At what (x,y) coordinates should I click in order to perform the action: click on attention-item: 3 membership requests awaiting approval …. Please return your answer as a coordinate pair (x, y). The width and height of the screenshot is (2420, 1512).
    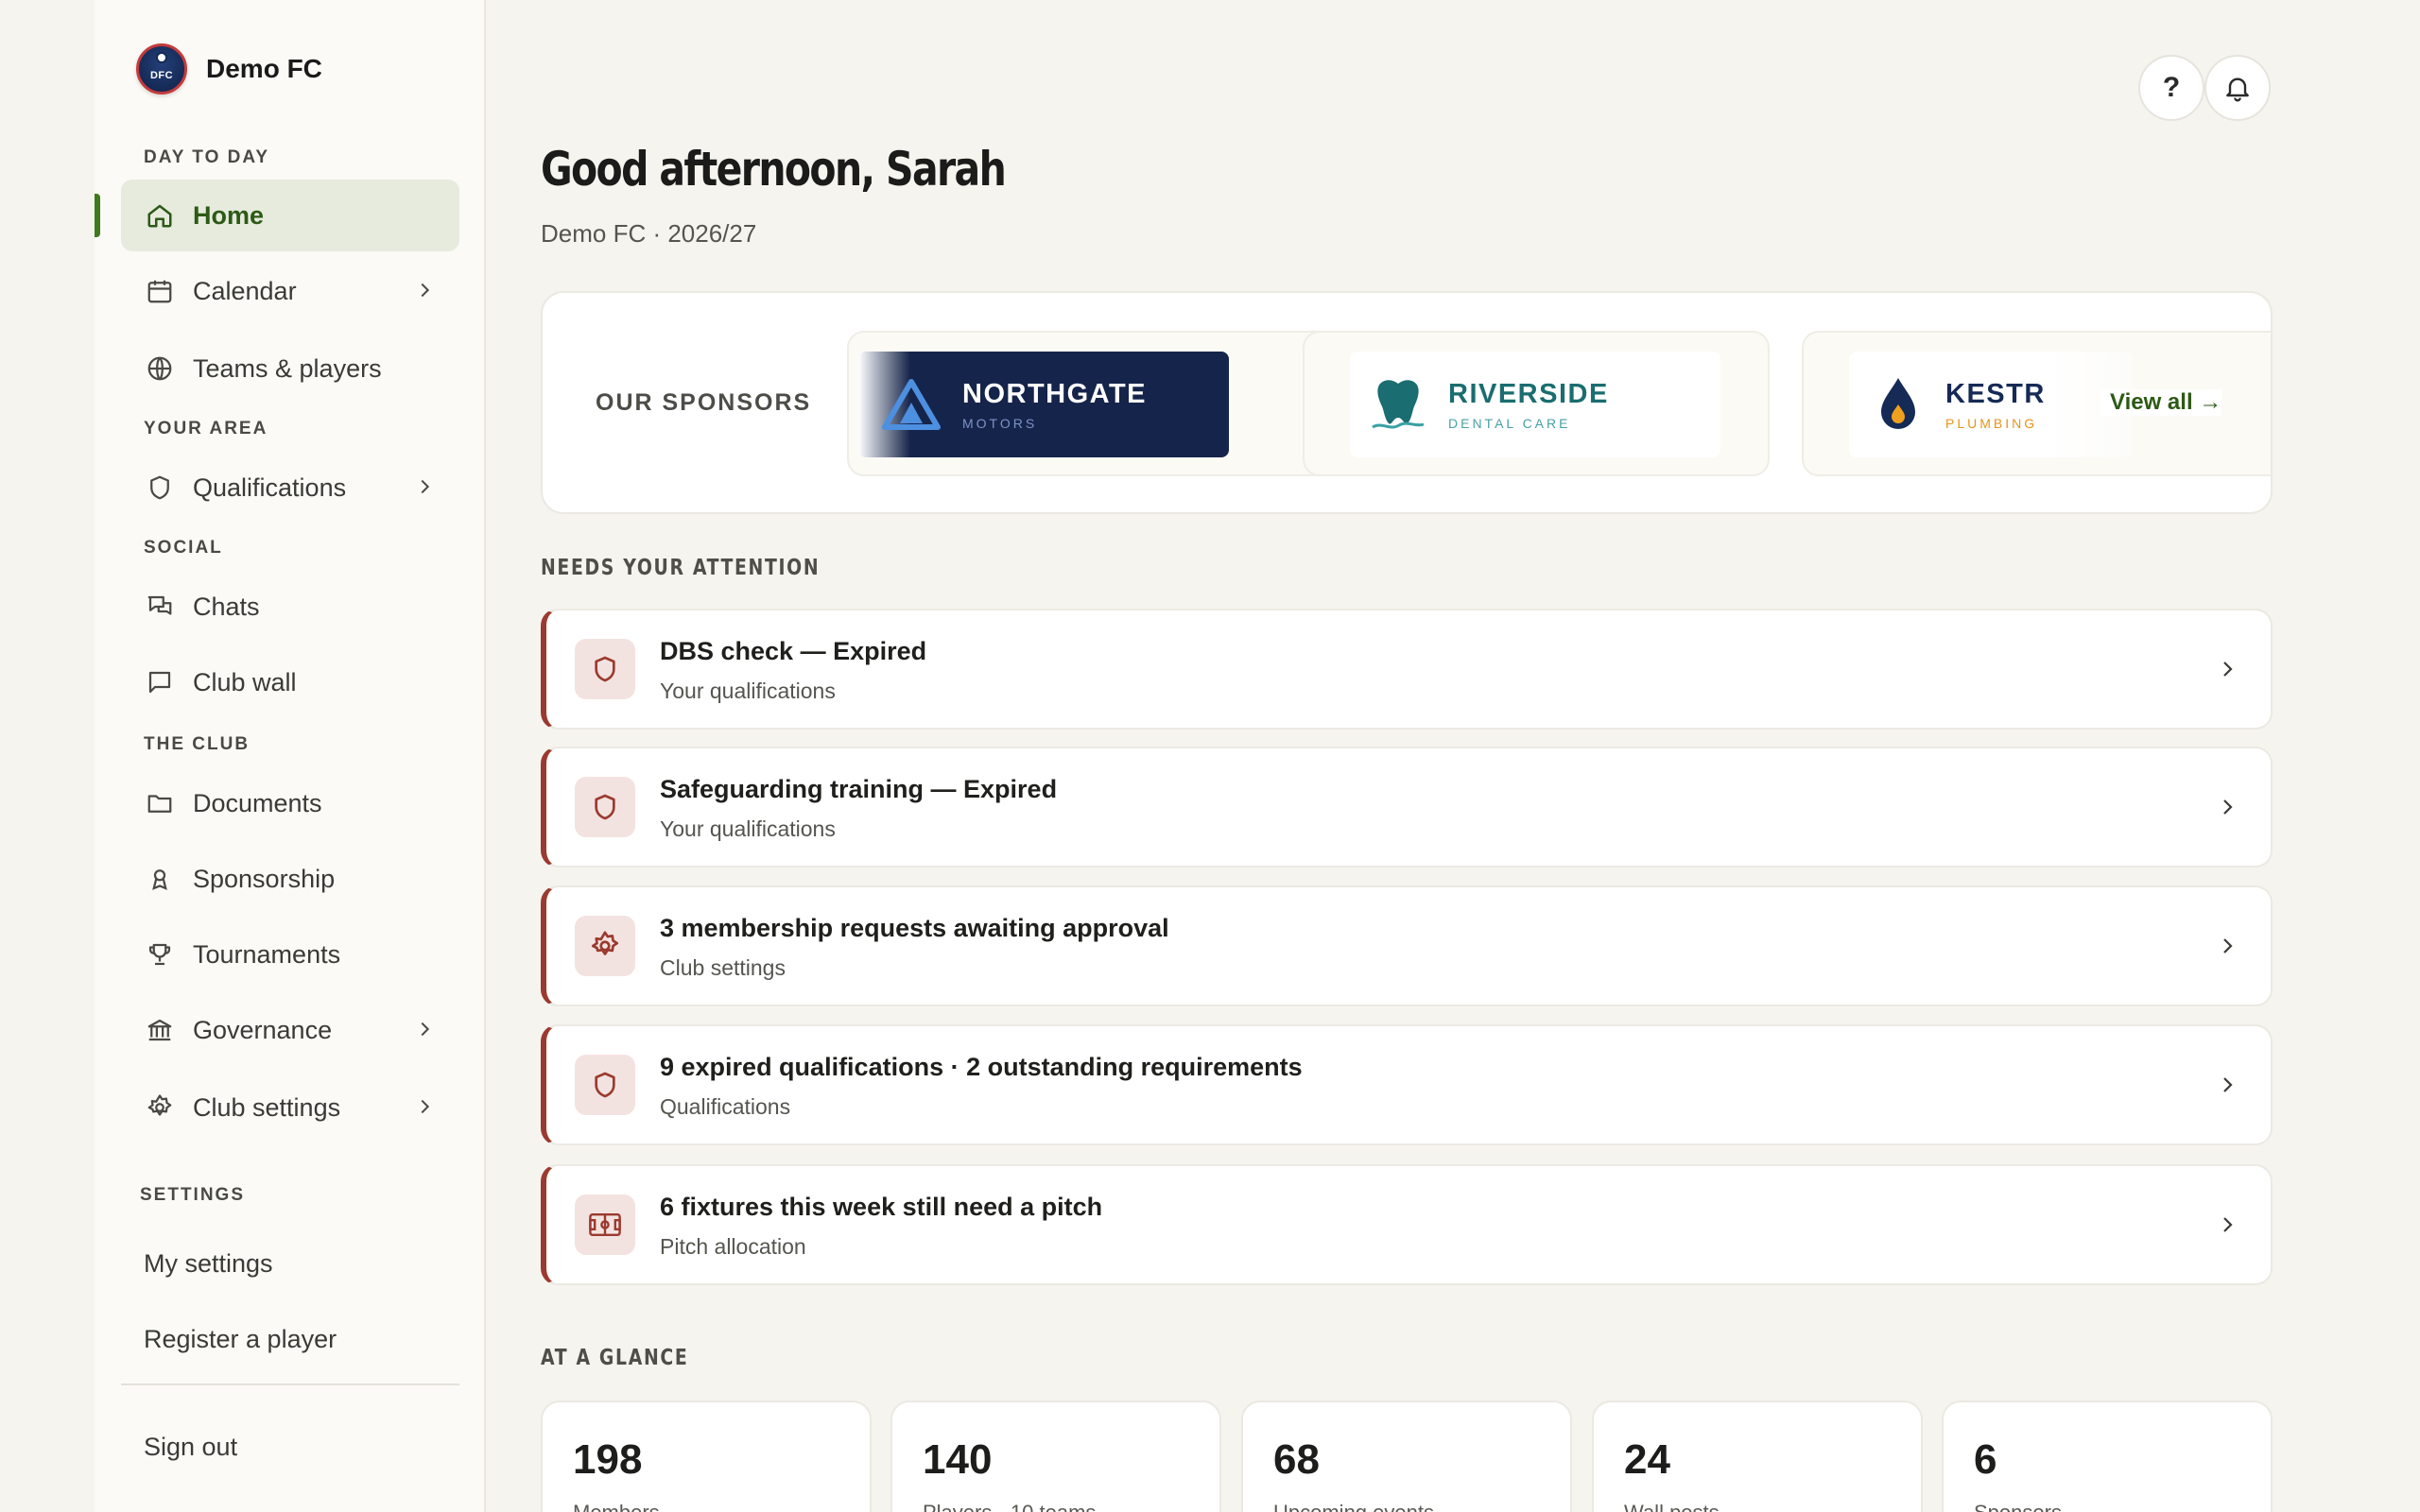
    Looking at the image, I should click on (1407, 945).